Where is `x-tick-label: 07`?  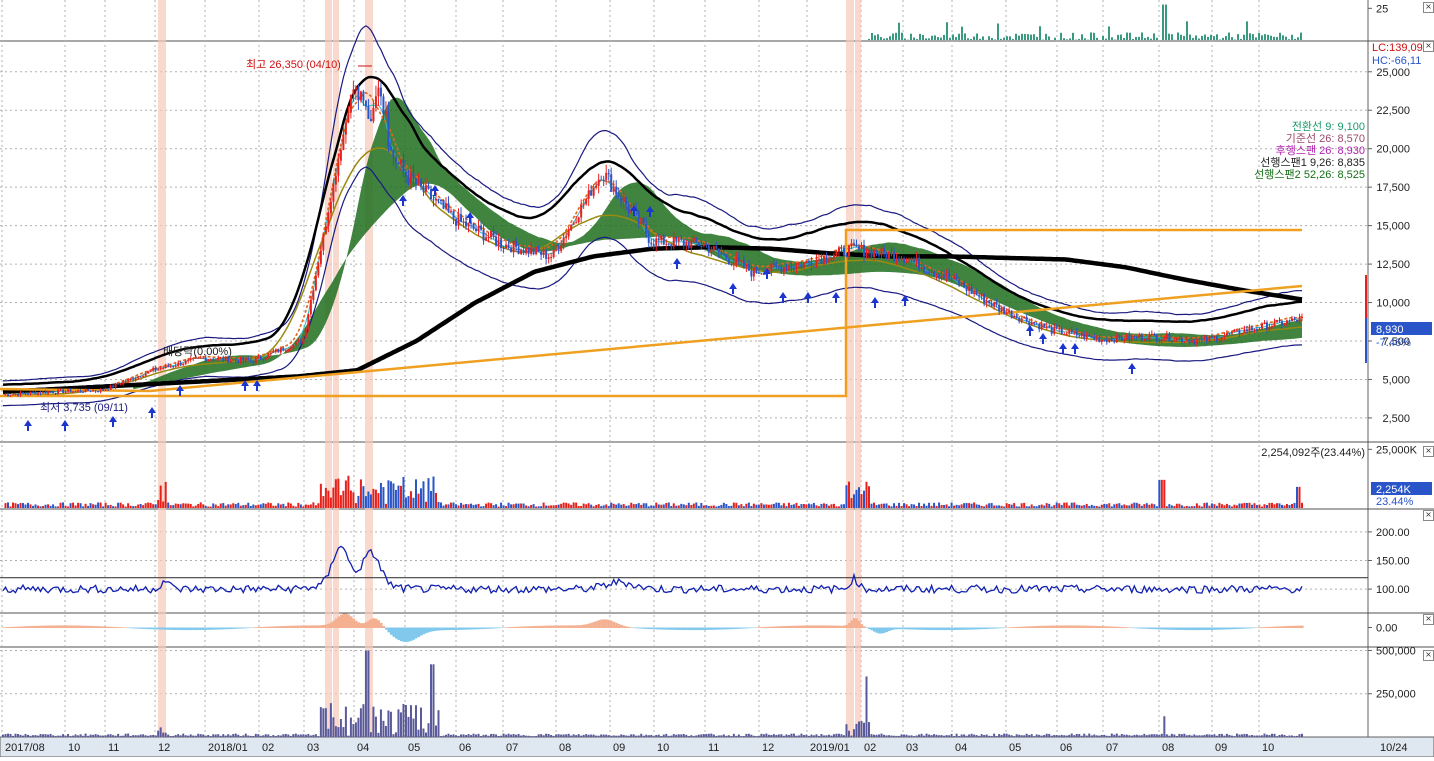
x-tick-label: 07 is located at coordinates (512, 748).